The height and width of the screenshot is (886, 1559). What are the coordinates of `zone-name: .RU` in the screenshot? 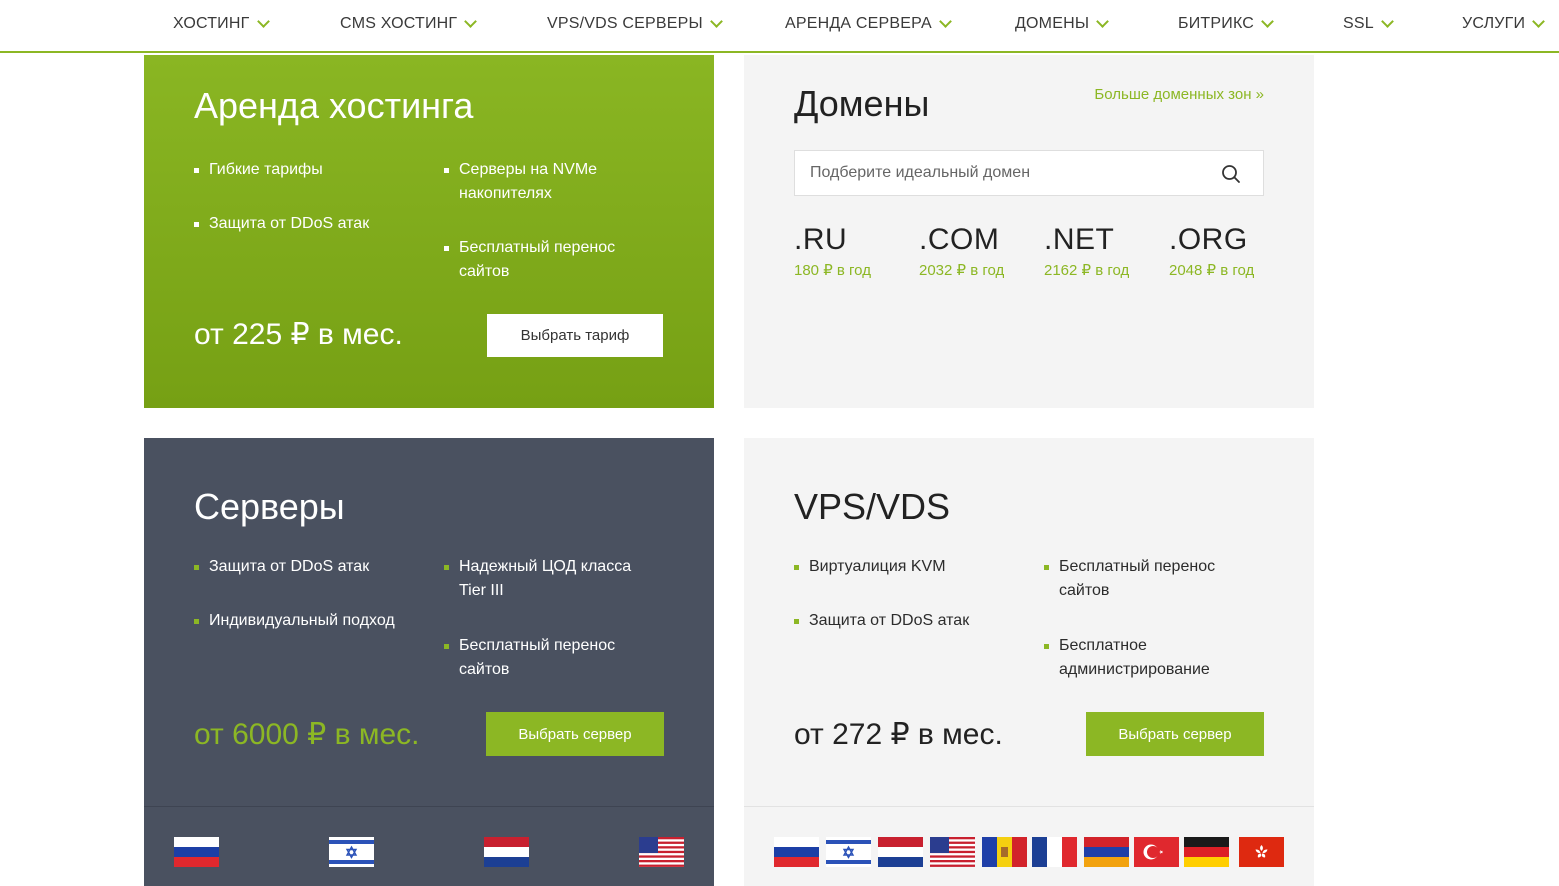 It's located at (821, 239).